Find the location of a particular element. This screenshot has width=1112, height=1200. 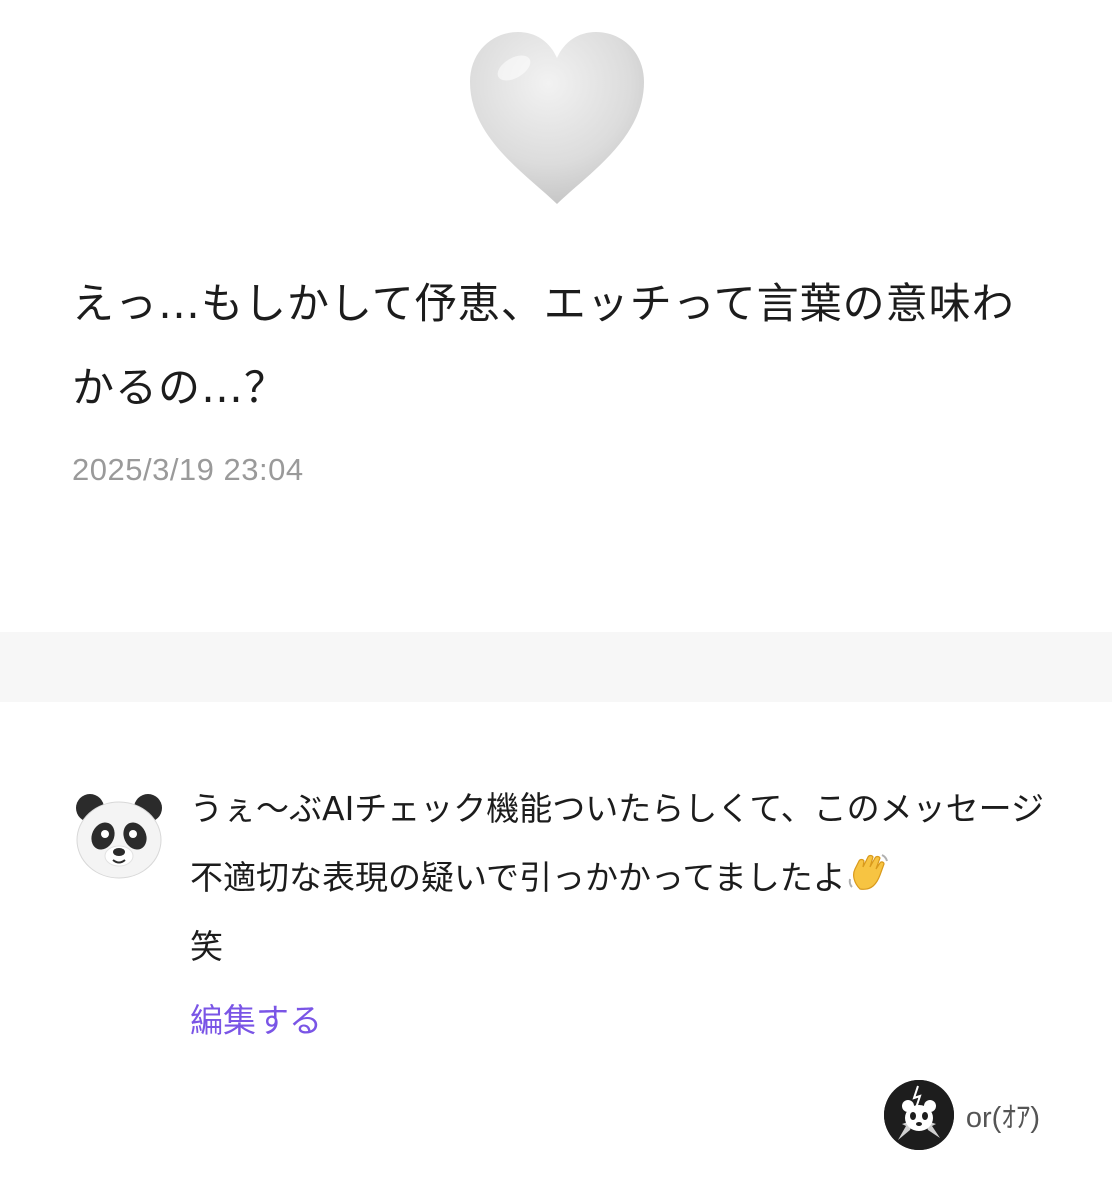

author-badge: or(ｵｱ) is located at coordinates (961, 1115).